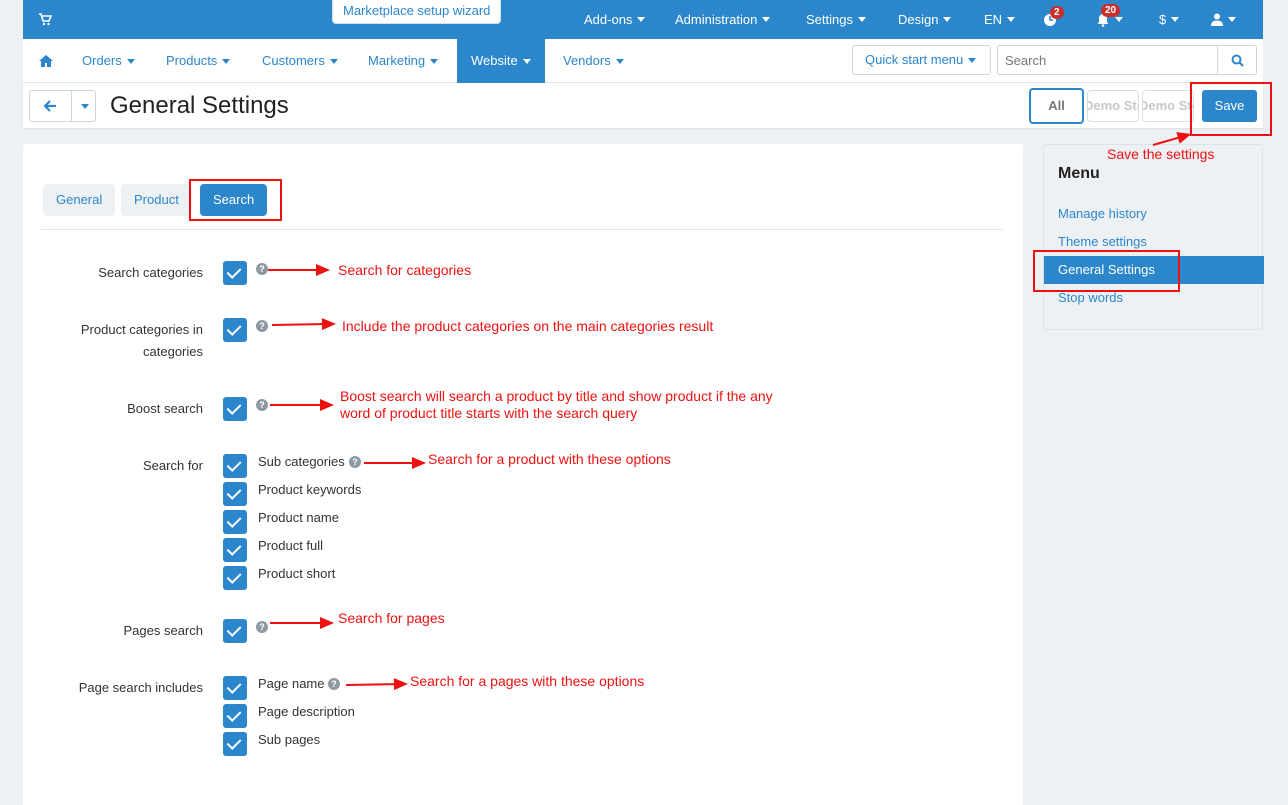 The width and height of the screenshot is (1288, 805). Describe the element at coordinates (1231, 109) in the screenshot. I see `save-highlight-box` at that location.